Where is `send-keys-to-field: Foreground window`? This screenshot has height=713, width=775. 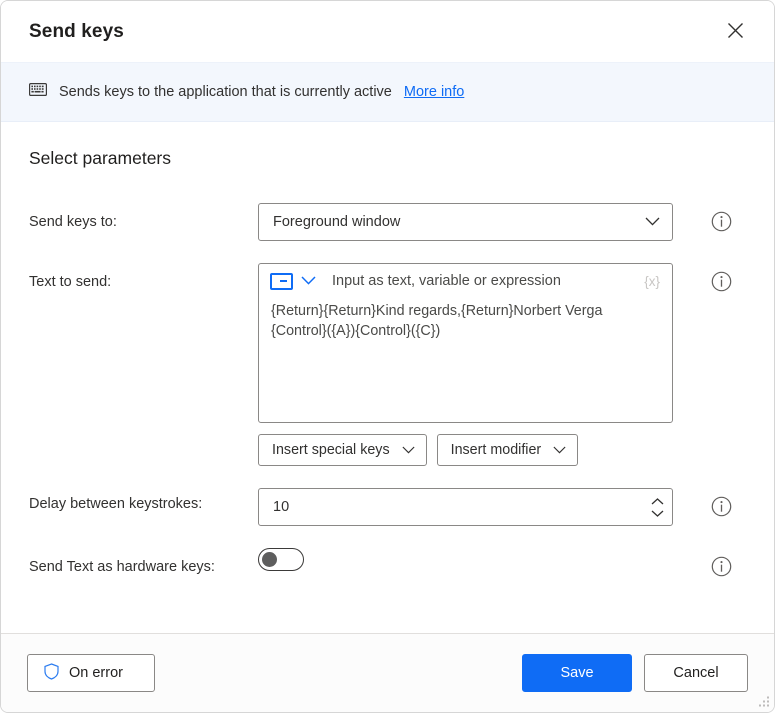
send-keys-to-field: Foreground window is located at coordinates (465, 222).